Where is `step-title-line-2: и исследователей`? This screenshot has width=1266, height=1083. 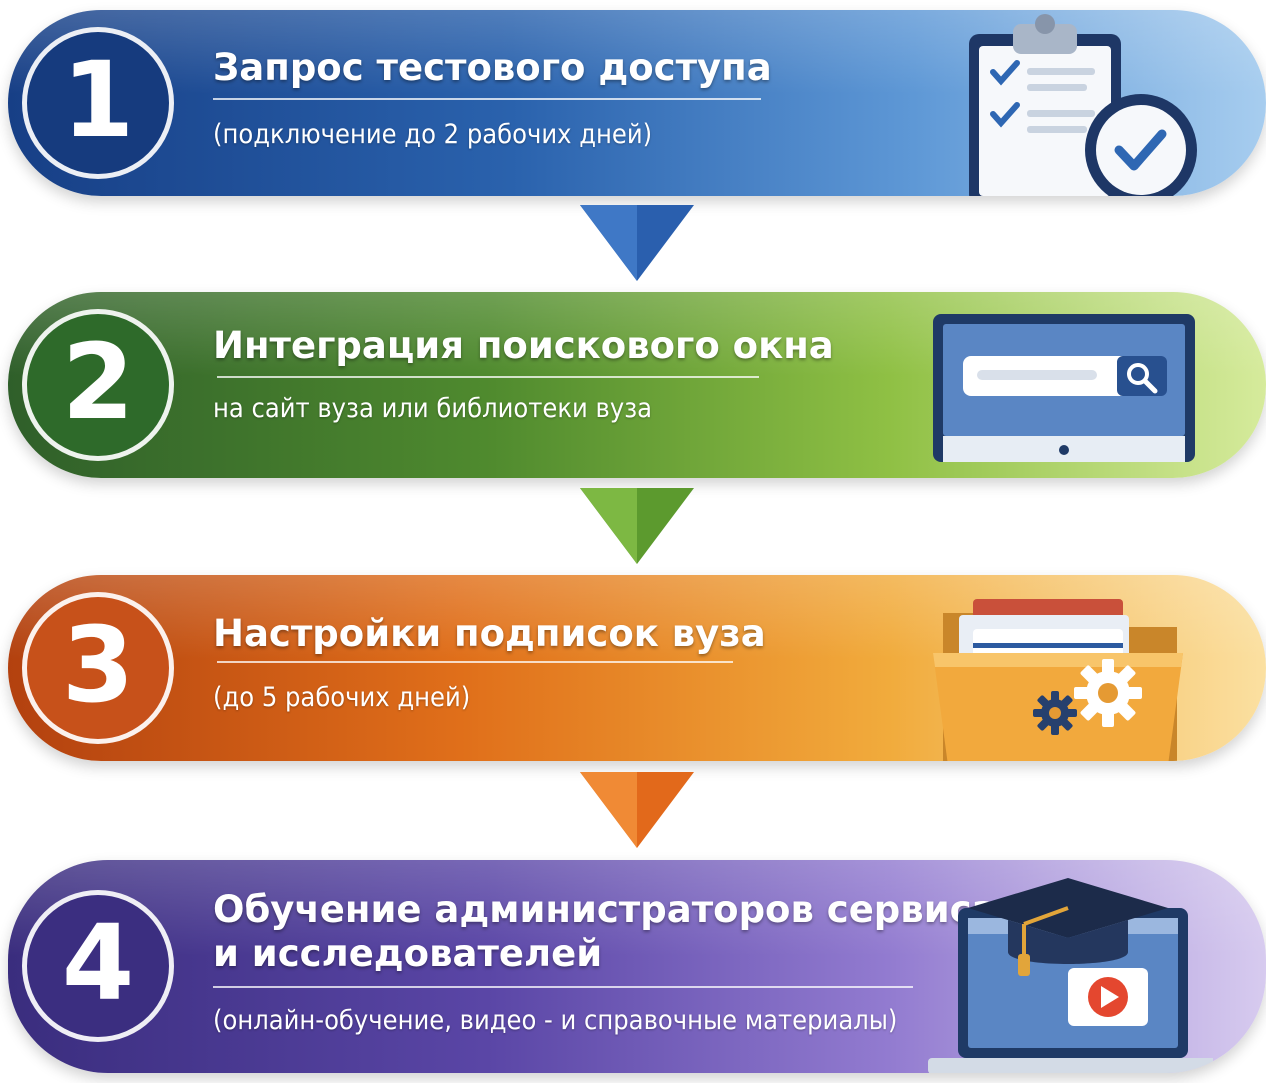
step-title-line-2: и исследователей is located at coordinates (408, 953).